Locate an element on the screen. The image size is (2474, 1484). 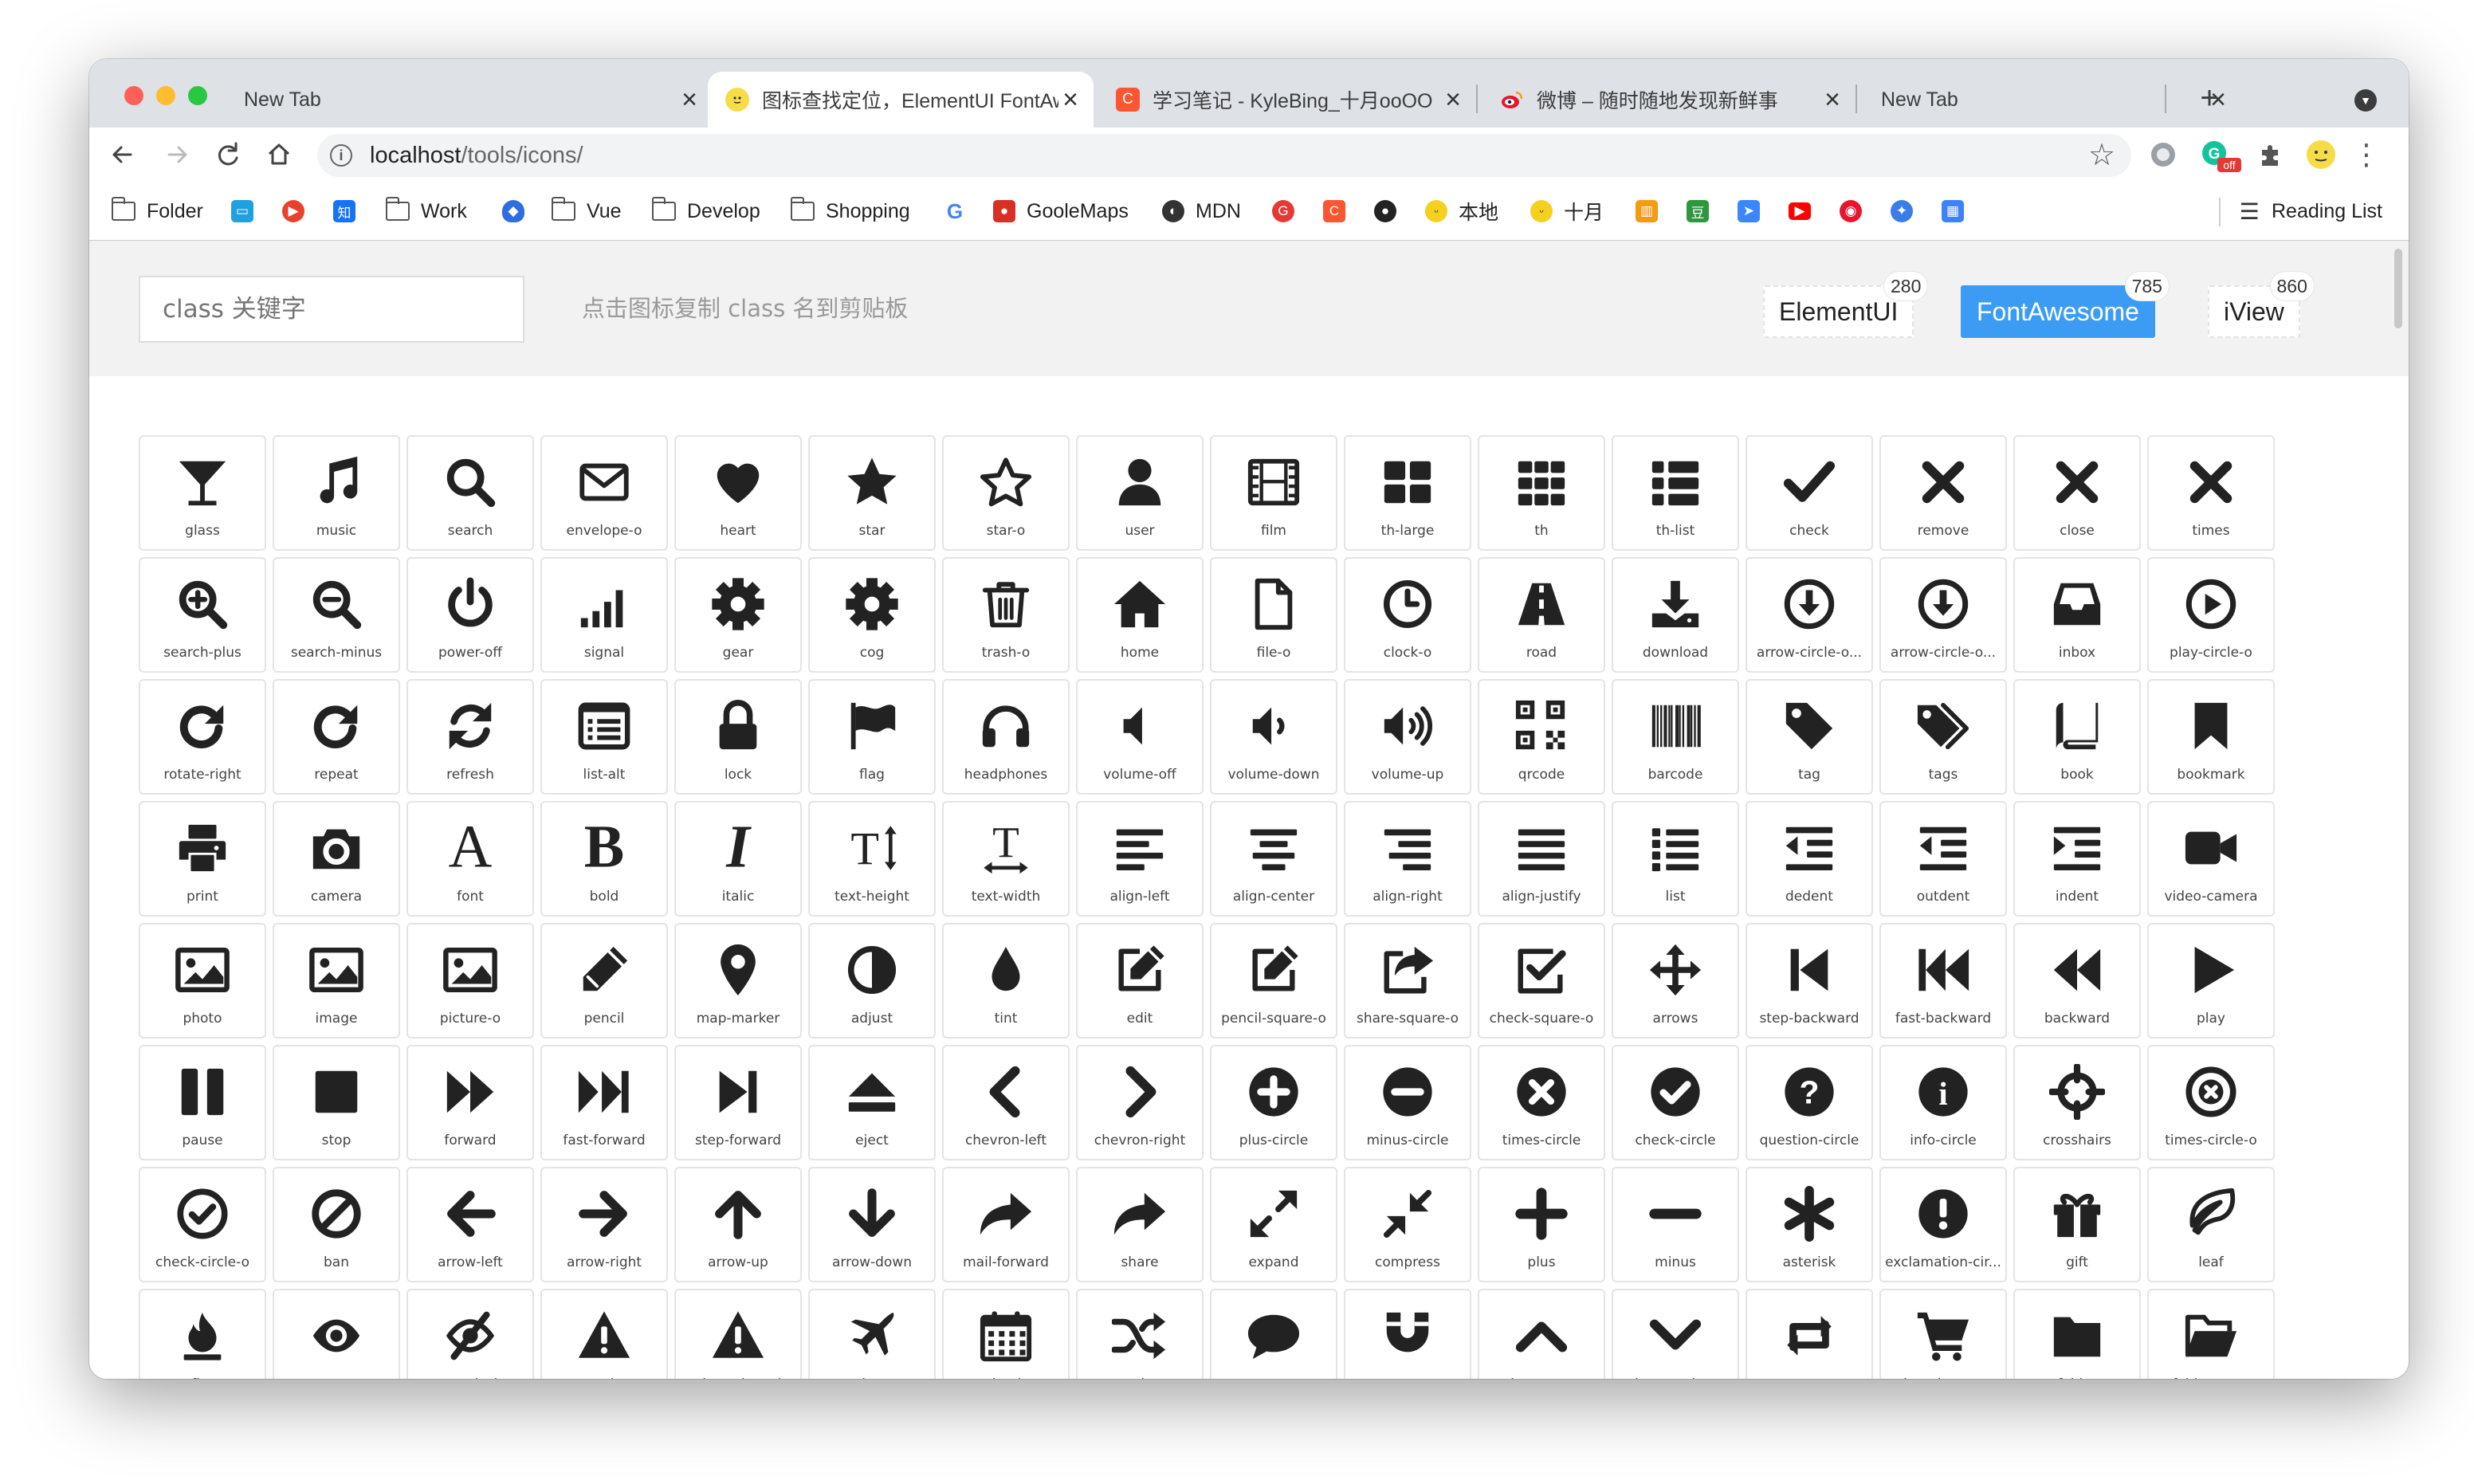
icon-tile-align-left: align-left is located at coordinates (1140, 859).